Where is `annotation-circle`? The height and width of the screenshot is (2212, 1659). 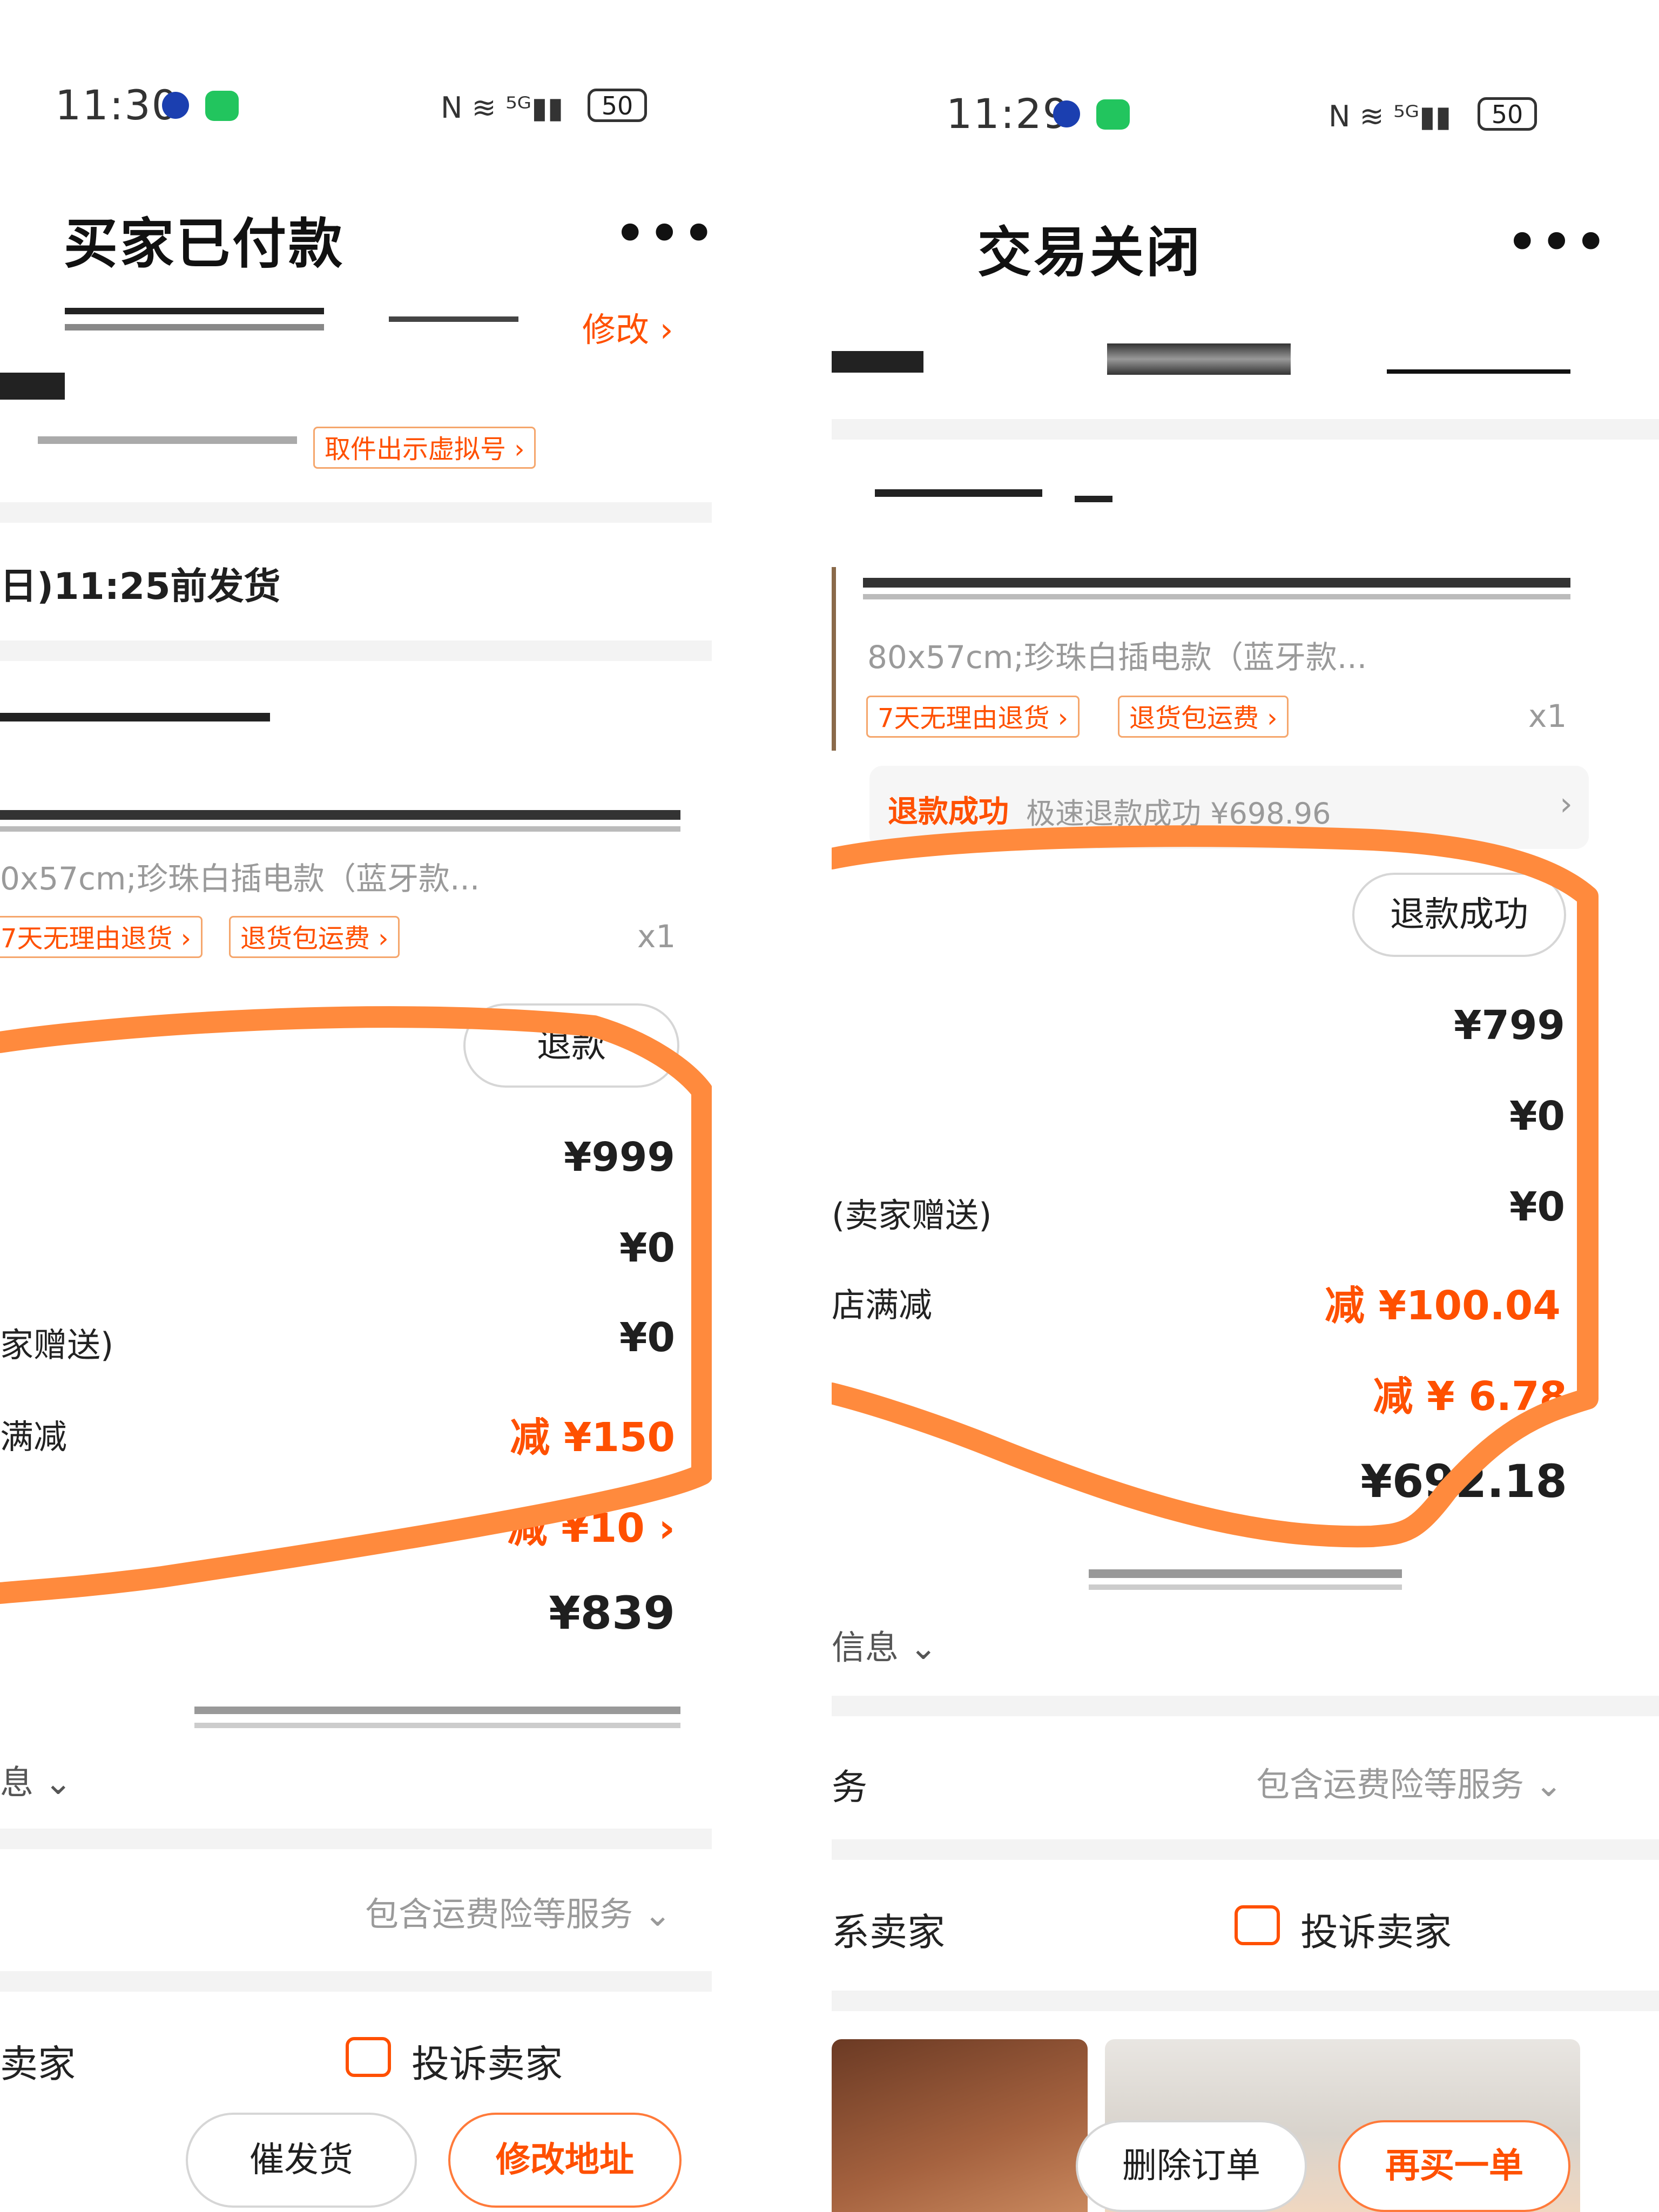
annotation-circle is located at coordinates (356, 1305).